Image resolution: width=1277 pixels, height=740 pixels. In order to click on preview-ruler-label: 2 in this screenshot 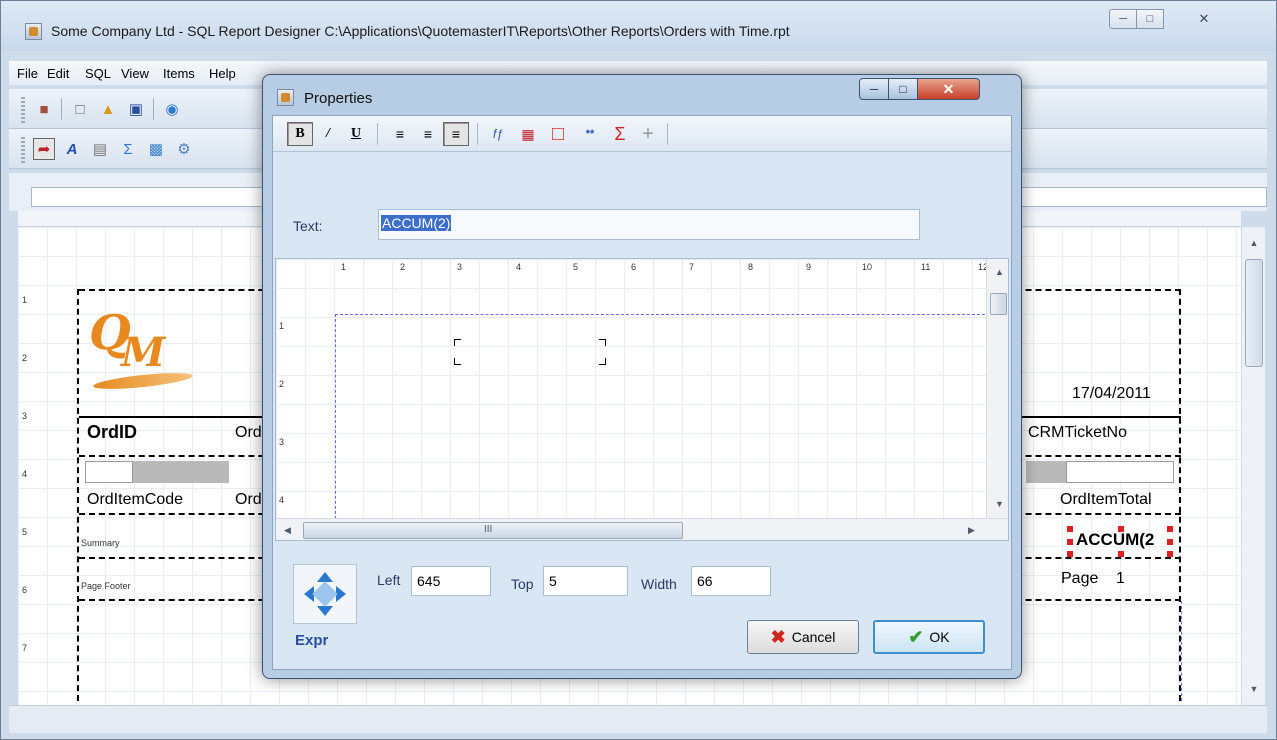, I will do `click(282, 384)`.